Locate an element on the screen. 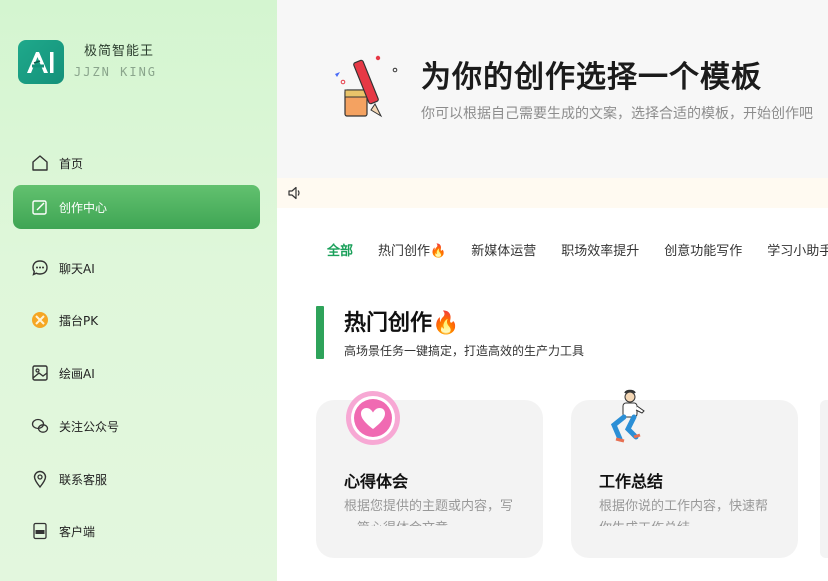 This screenshot has height=581, width=828. sidebar-item-draw-ai: 绘画AI is located at coordinates (136, 373).